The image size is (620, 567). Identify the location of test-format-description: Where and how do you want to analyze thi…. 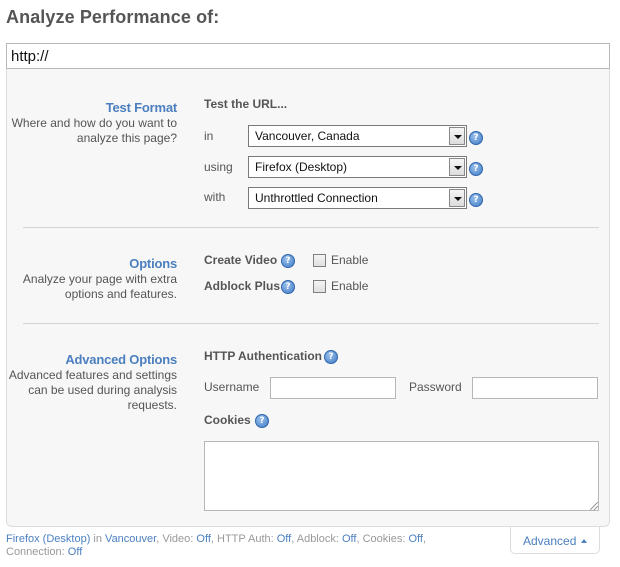
(94, 130).